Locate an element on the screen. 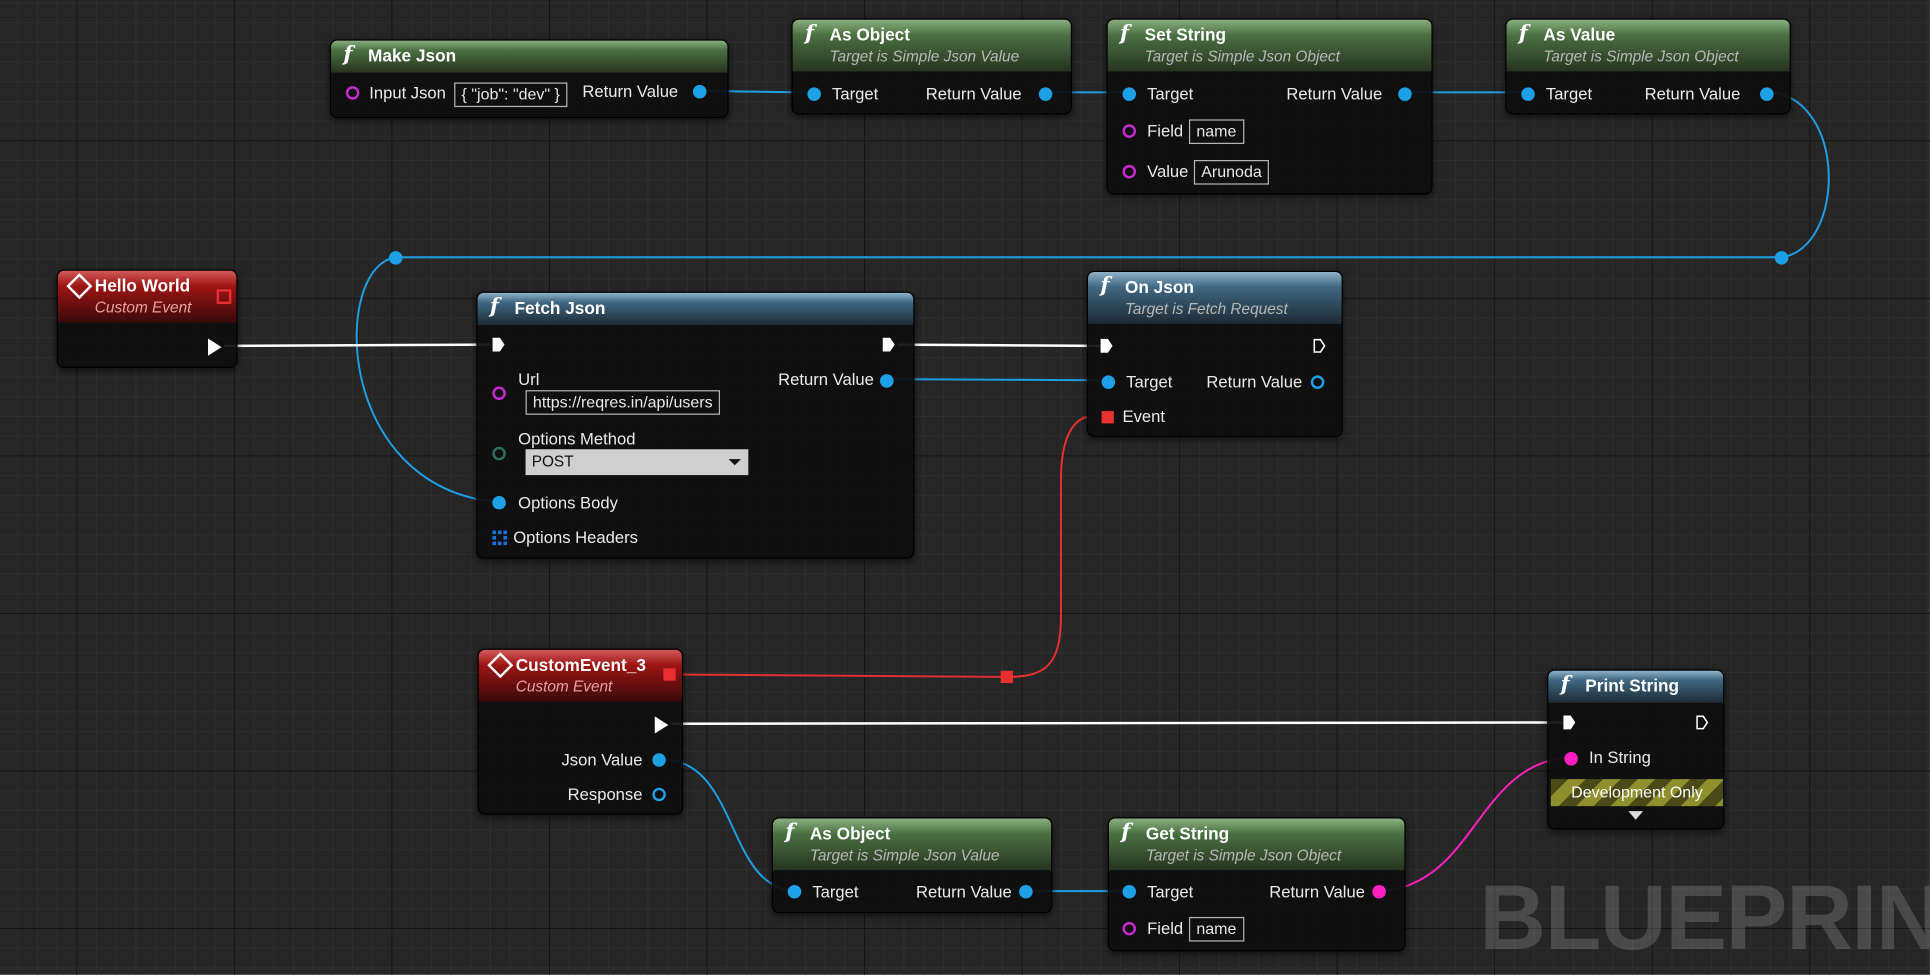  input-json-pin is located at coordinates (352, 93).